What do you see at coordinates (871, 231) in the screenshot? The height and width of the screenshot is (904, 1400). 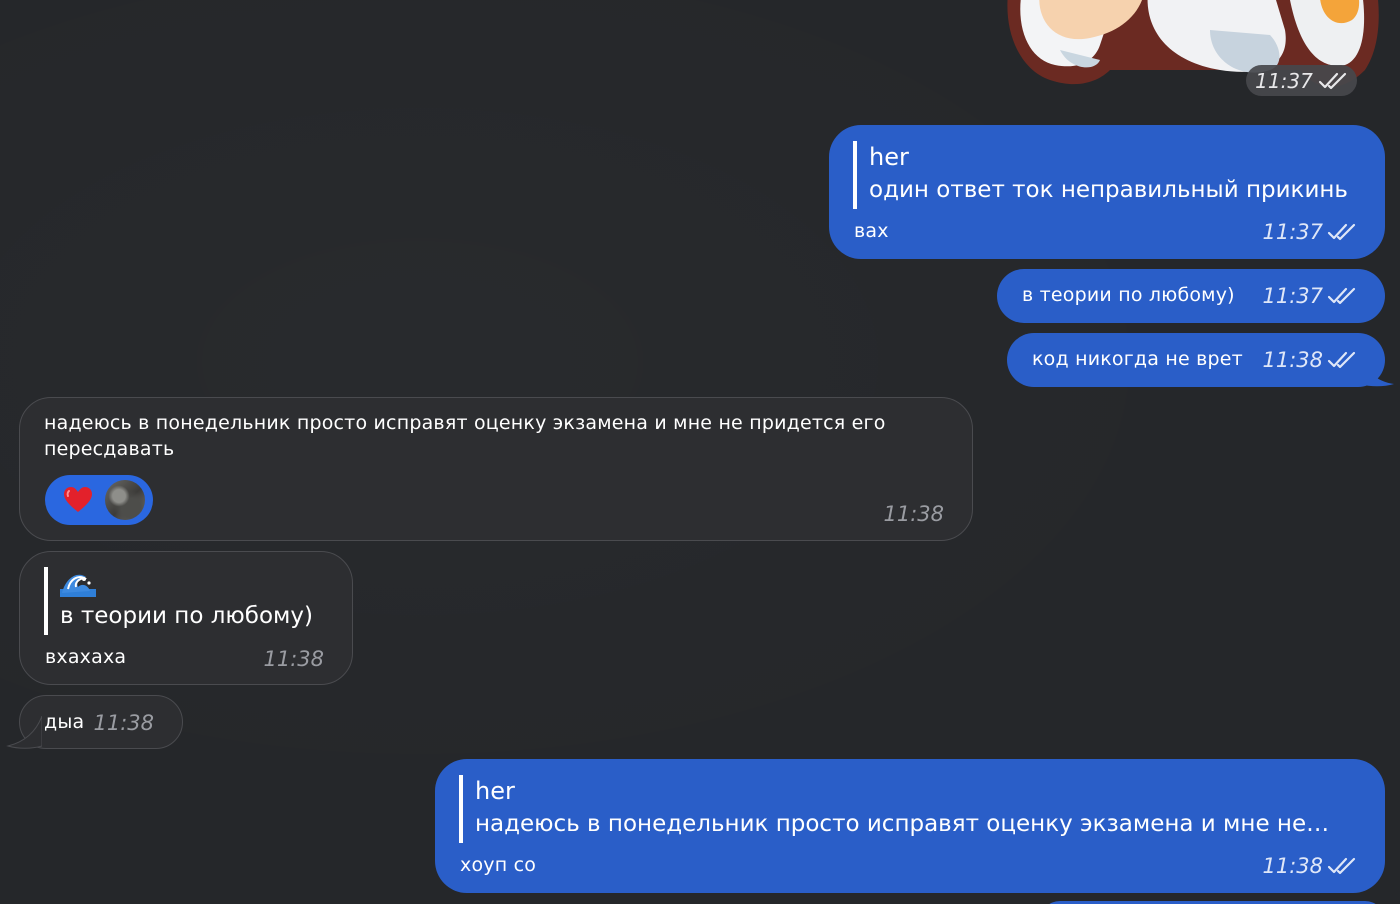 I see `message-text: вах` at bounding box center [871, 231].